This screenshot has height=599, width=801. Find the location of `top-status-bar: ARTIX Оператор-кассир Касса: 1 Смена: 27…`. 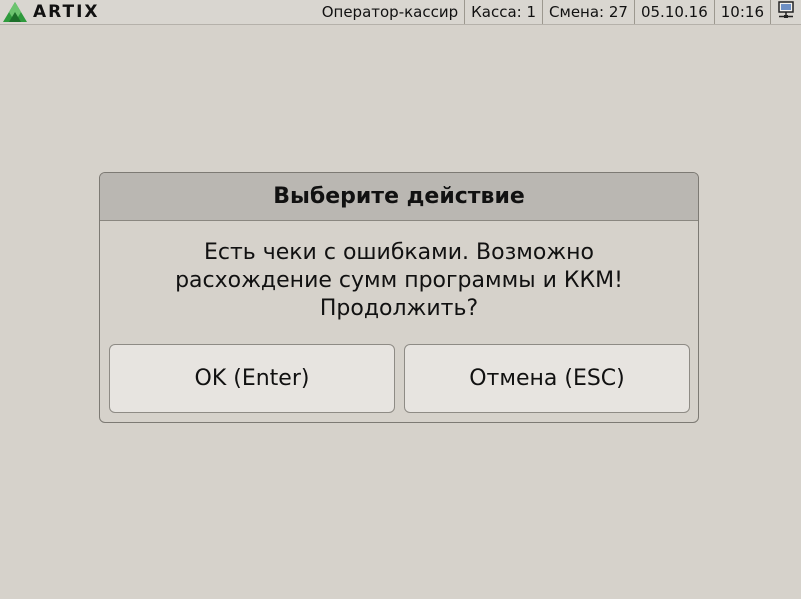

top-status-bar: ARTIX Оператор-кассир Касса: 1 Смена: 27… is located at coordinates (400, 12).